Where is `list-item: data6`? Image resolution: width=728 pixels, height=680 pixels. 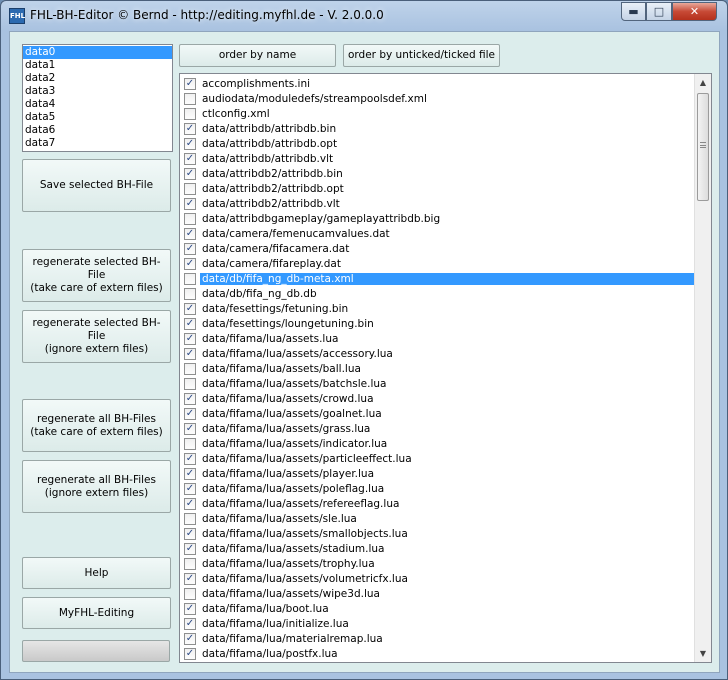
list-item: data6 is located at coordinates (97, 130).